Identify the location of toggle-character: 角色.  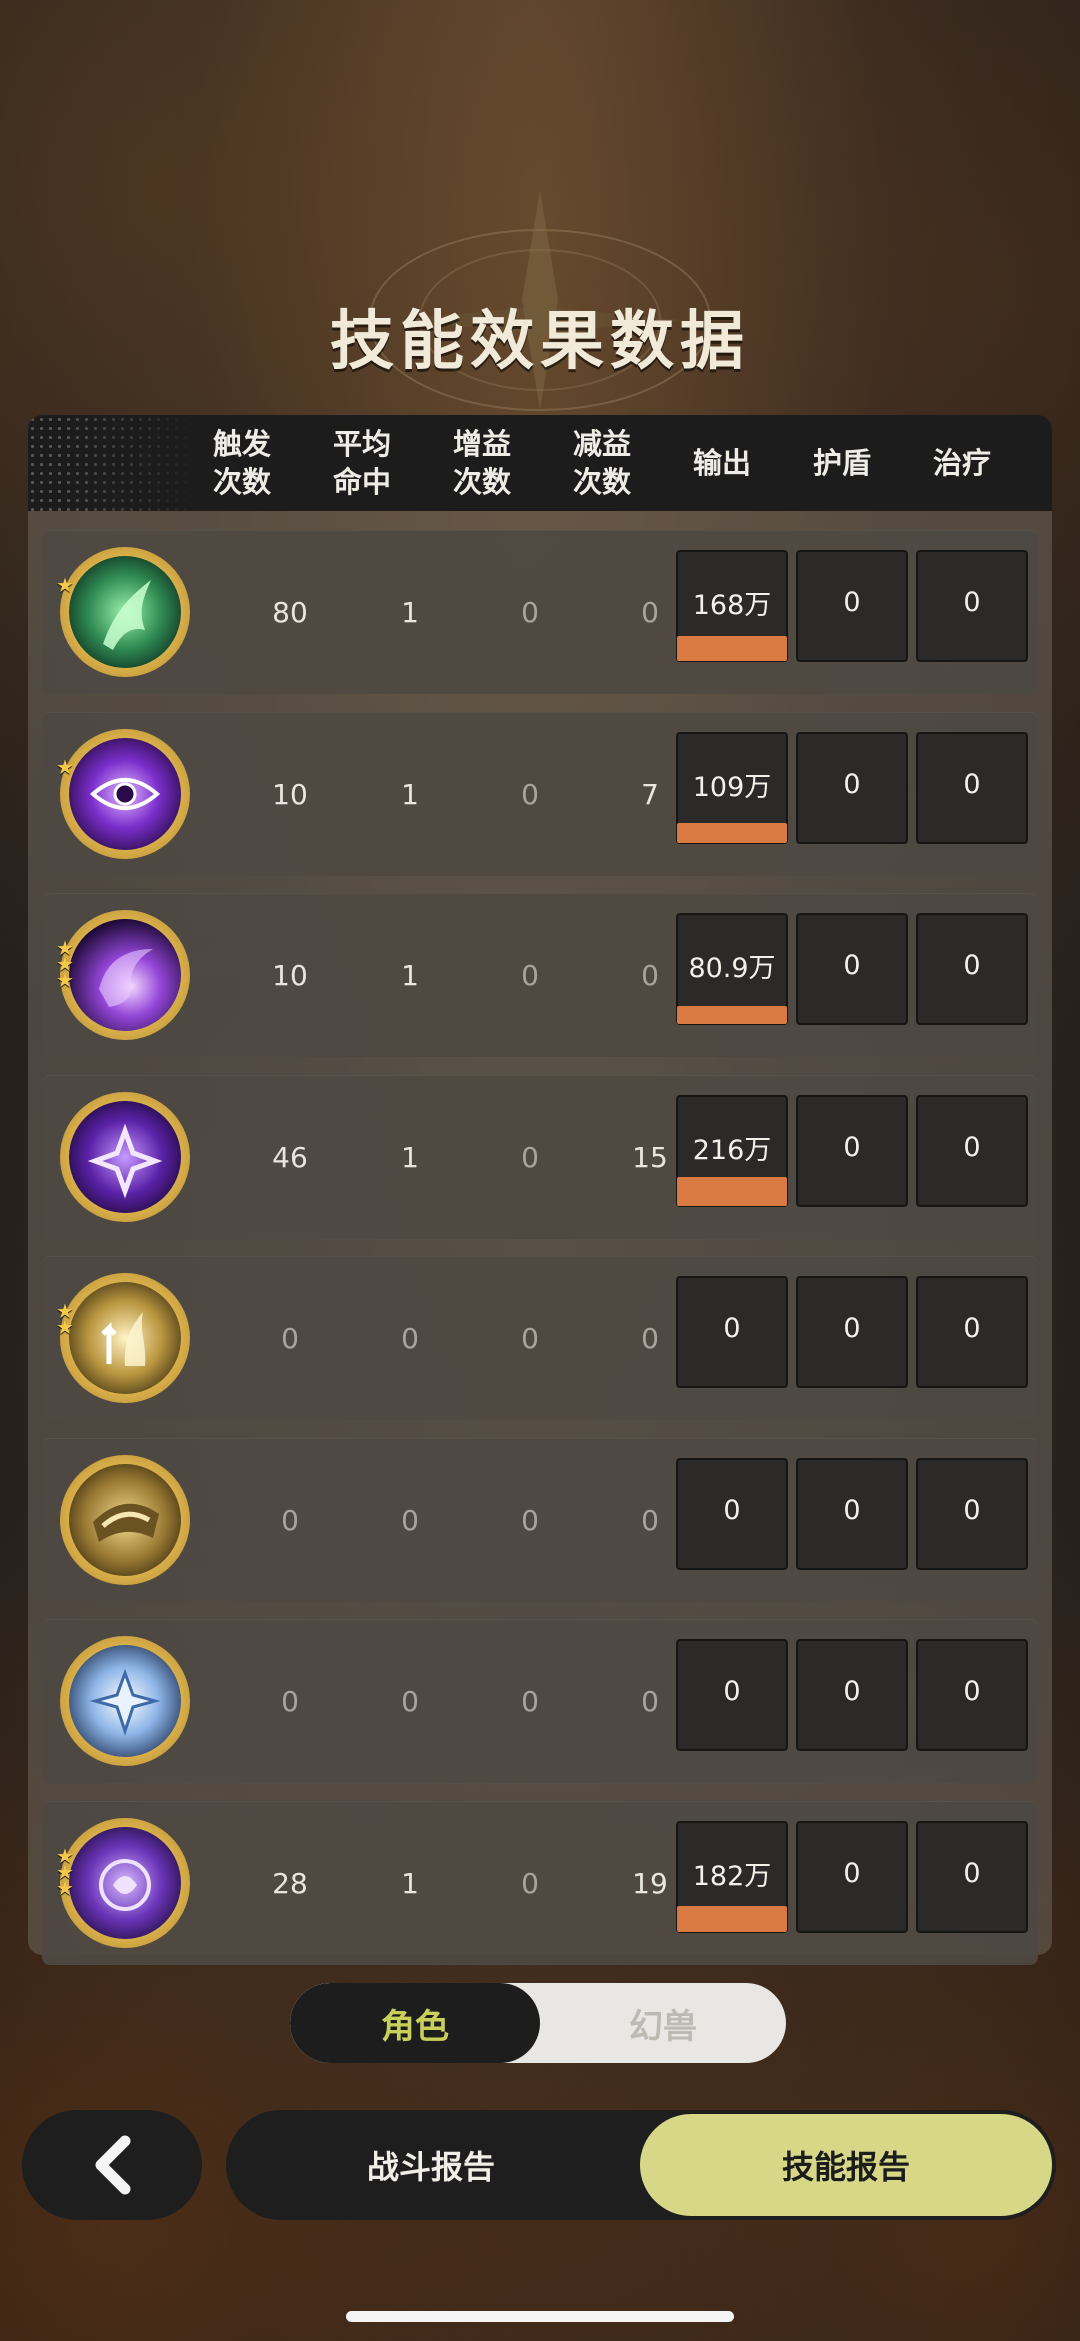
(415, 2023).